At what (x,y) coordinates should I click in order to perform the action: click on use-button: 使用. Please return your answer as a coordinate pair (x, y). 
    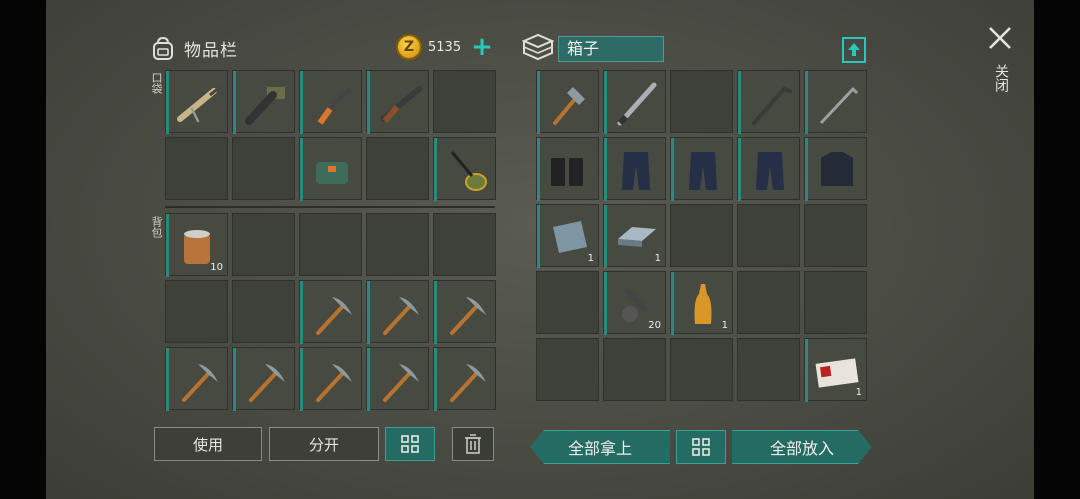
    Looking at the image, I should click on (208, 444).